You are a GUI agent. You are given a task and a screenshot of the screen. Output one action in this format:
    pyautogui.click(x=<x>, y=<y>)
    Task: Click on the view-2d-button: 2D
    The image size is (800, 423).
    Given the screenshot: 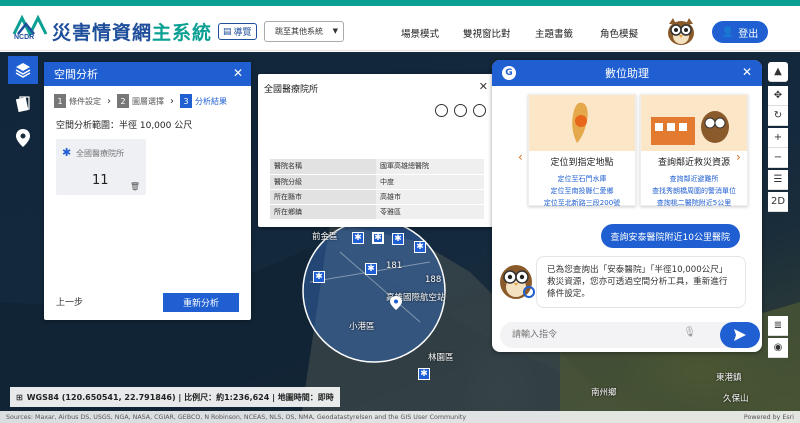 What is the action you would take?
    pyautogui.click(x=778, y=202)
    